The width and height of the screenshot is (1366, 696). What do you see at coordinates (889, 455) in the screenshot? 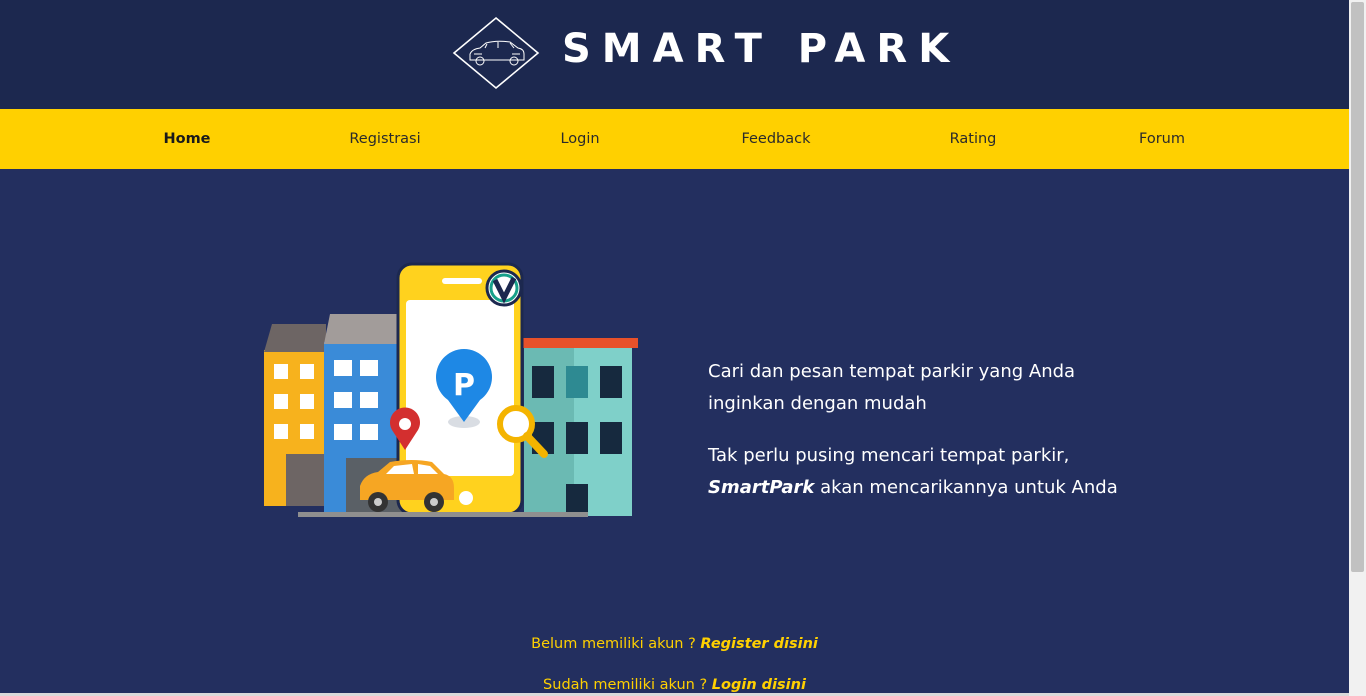
I see `hero-line-2-prefix: Tak perlu pusing mencari tempat parkir,` at bounding box center [889, 455].